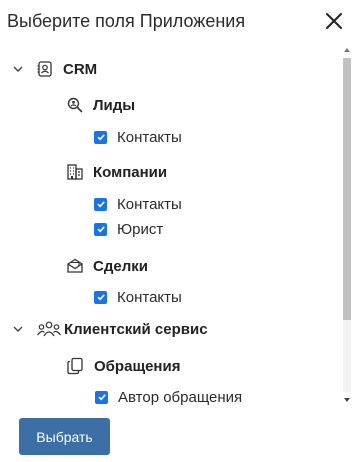 The height and width of the screenshot is (462, 359). I want to click on scroll-up-arrow-icon, so click(347, 50).